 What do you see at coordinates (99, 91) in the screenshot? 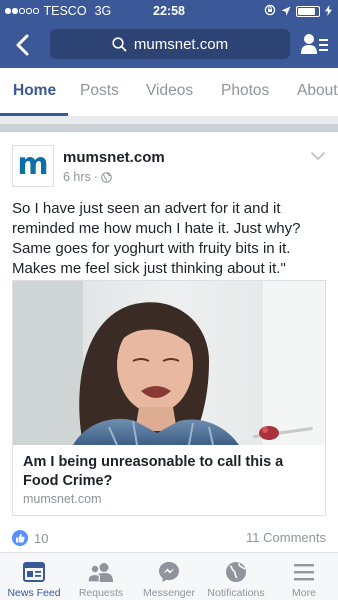
I see `tab-posts: Posts` at bounding box center [99, 91].